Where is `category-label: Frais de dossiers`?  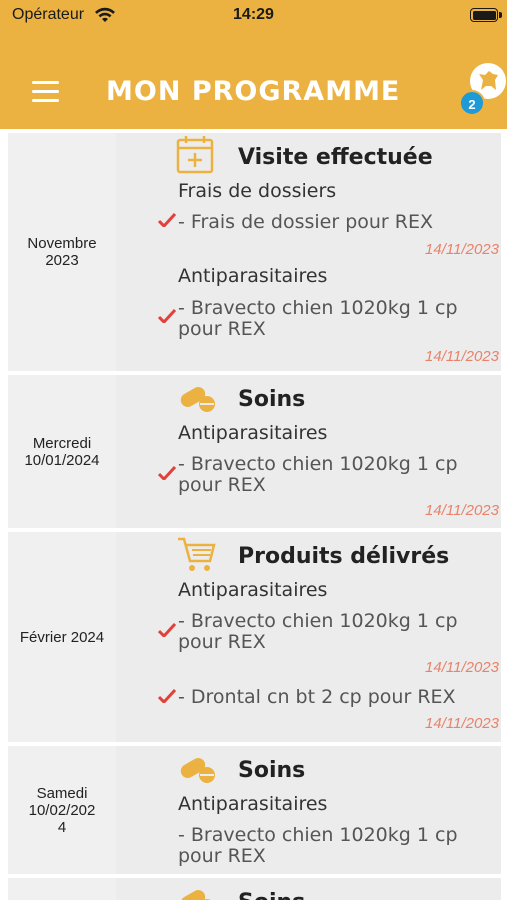
category-label: Frais de dossiers is located at coordinates (257, 191).